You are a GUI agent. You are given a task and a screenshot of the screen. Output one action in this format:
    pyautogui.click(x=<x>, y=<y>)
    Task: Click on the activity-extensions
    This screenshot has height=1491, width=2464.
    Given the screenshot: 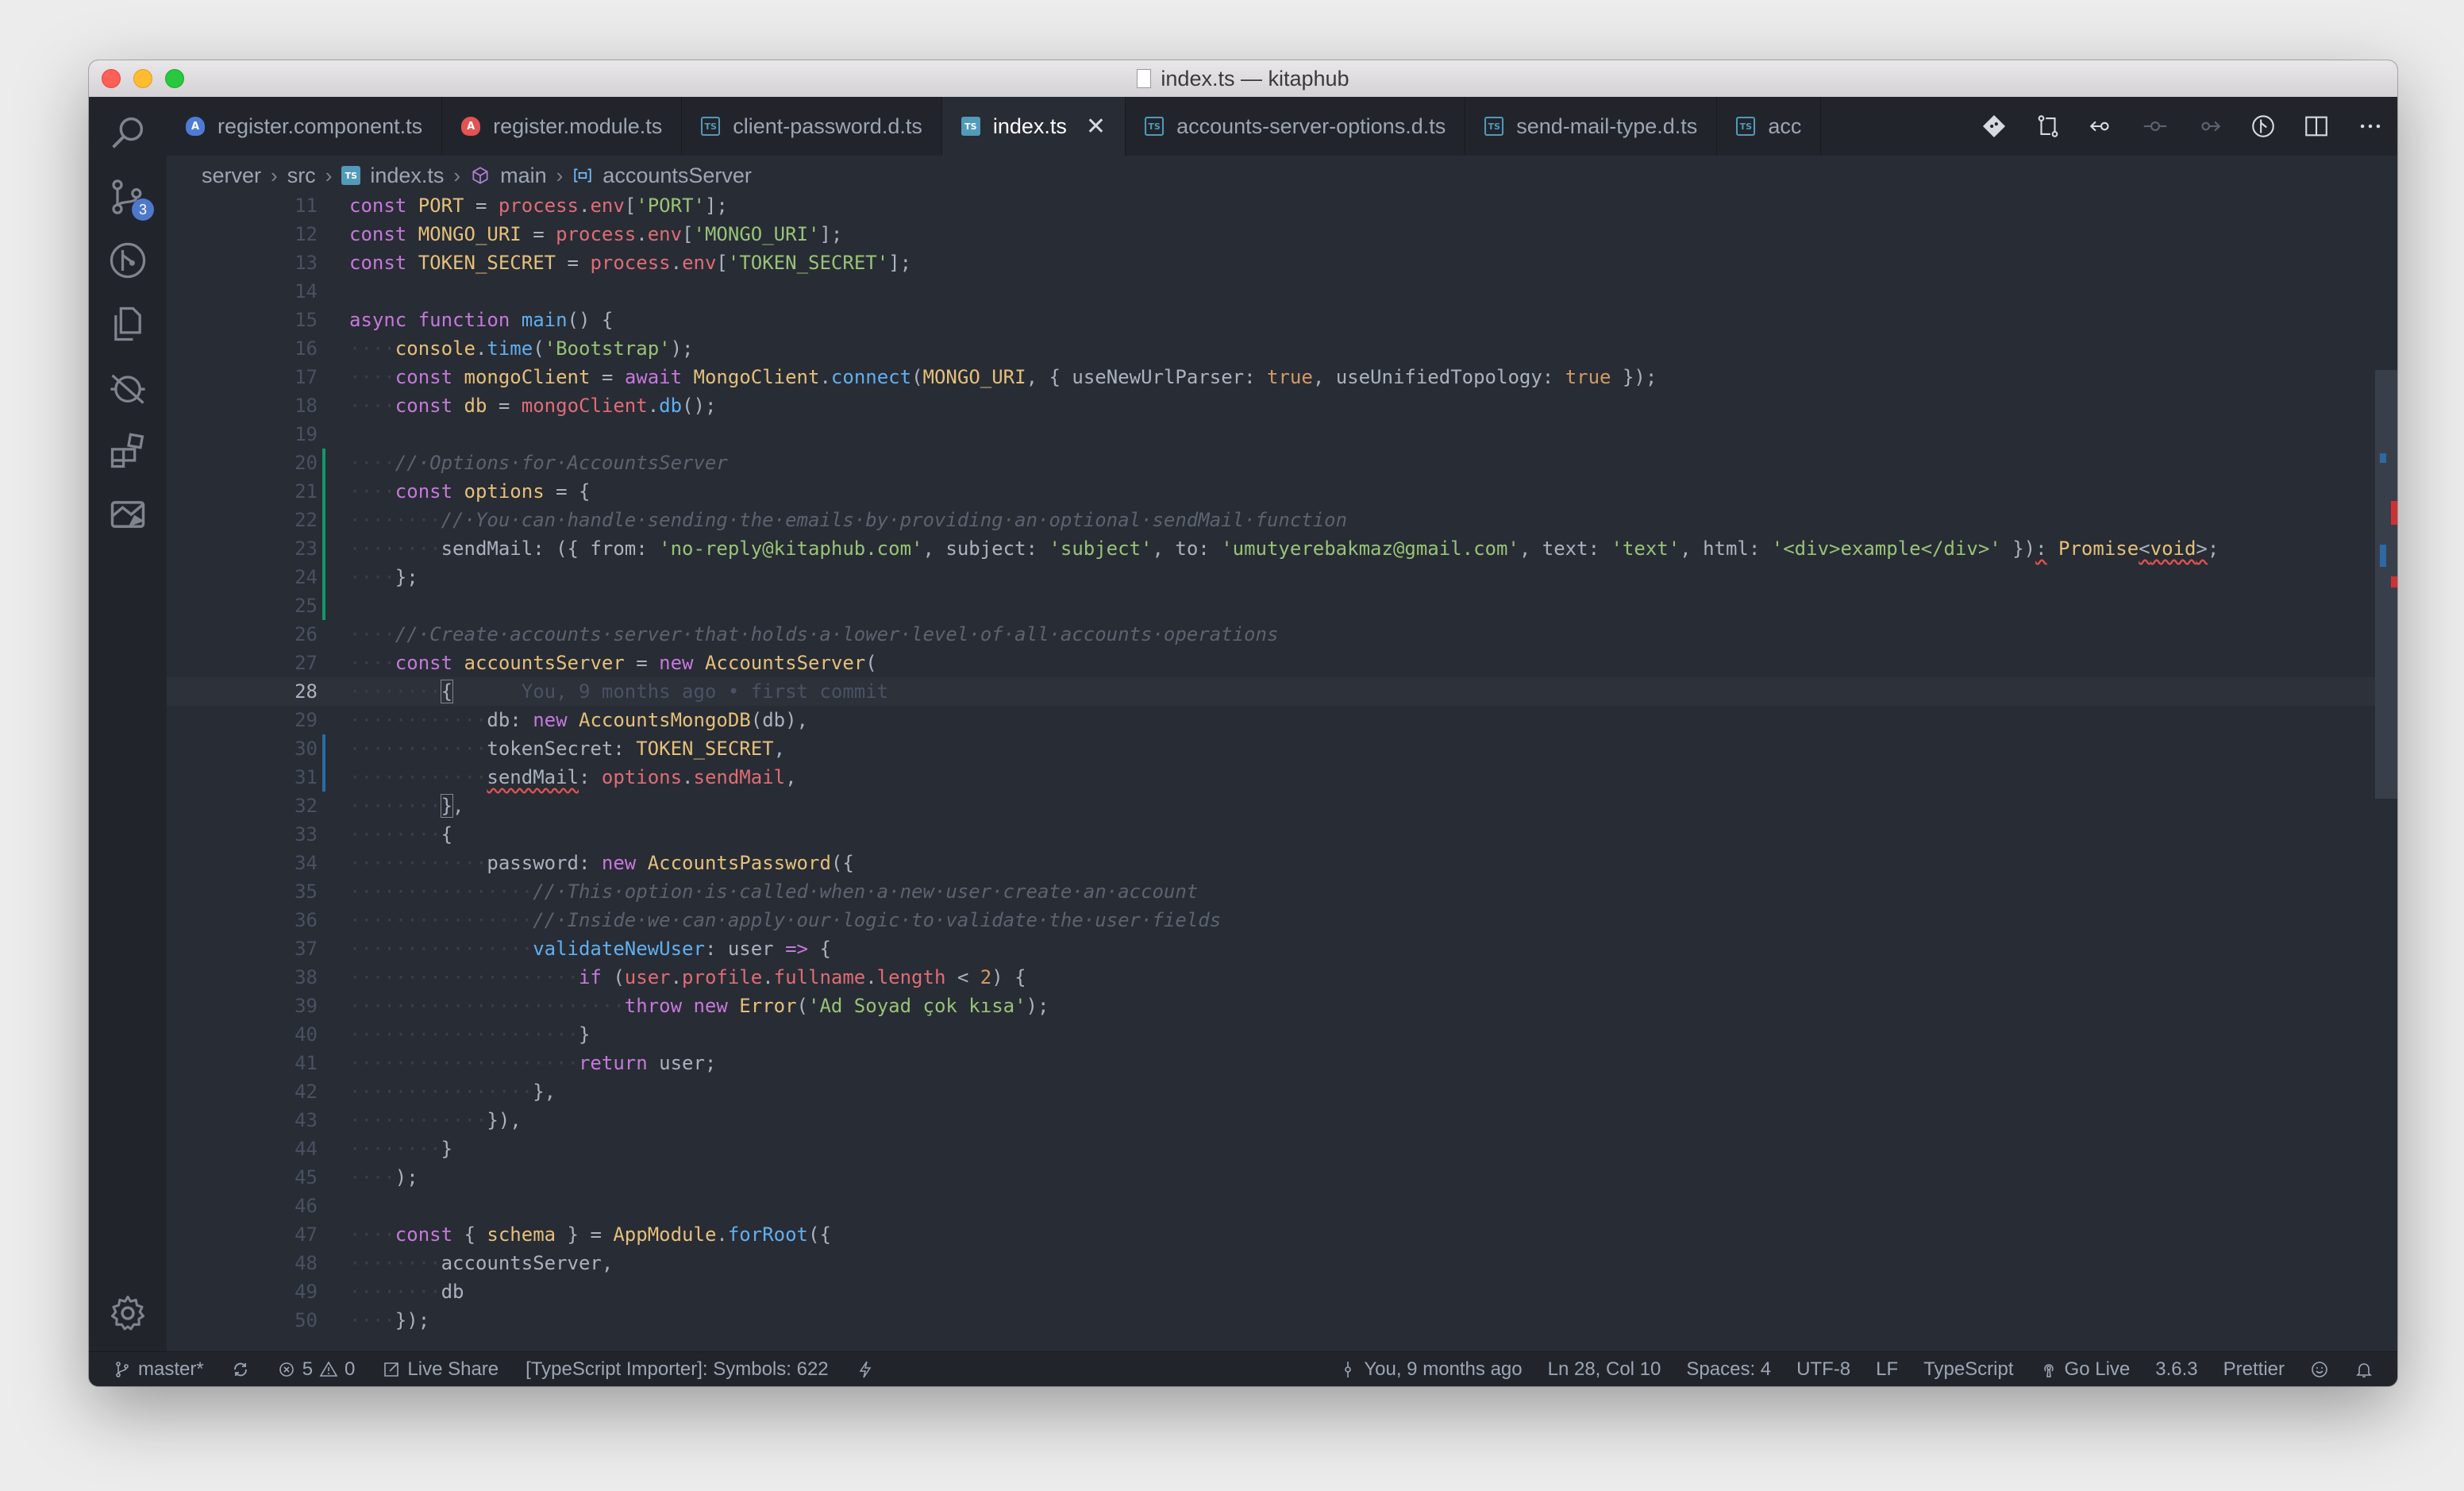 What is the action you would take?
    pyautogui.click(x=128, y=451)
    